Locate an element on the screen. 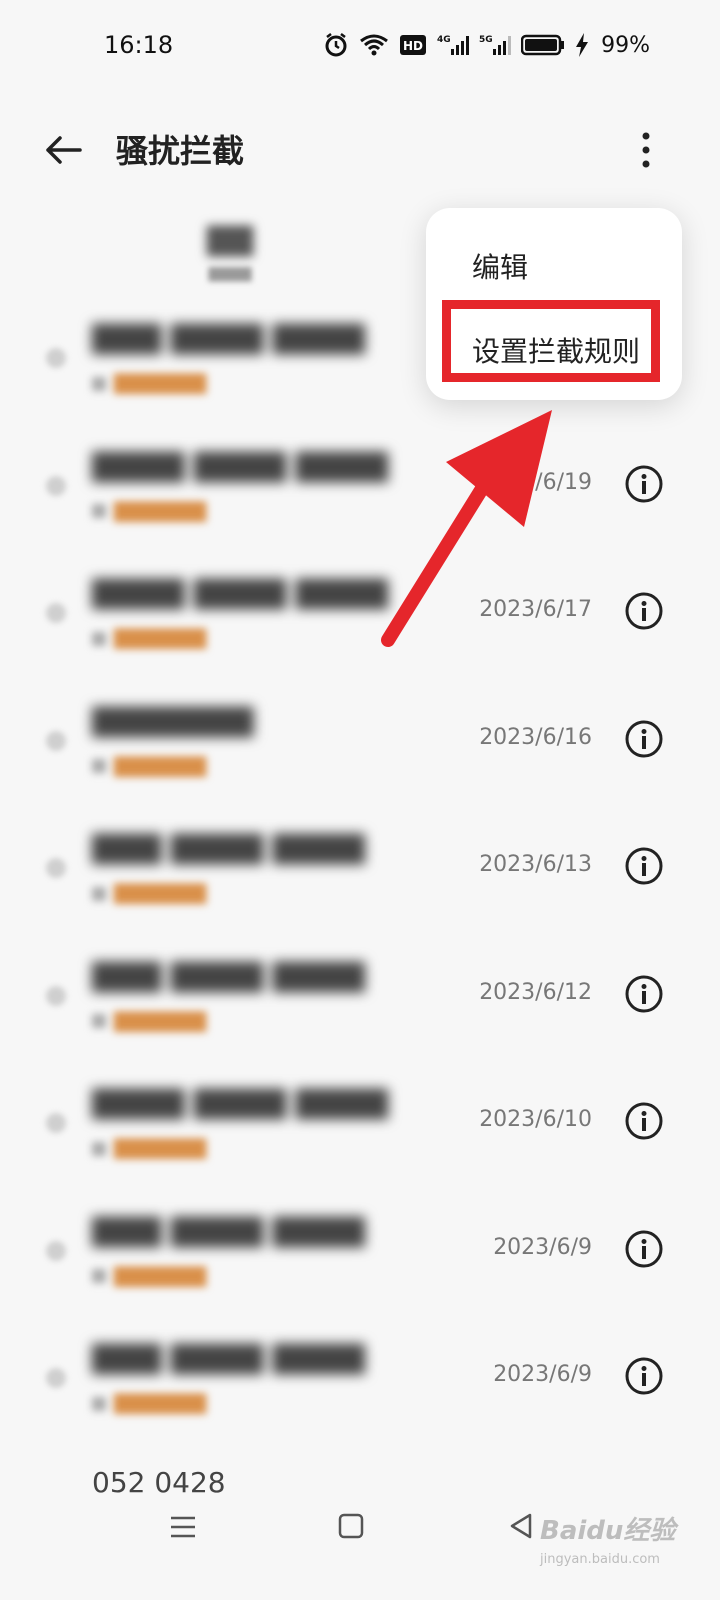 Image resolution: width=720 pixels, height=1600 pixels. watermark: Baidu经验 jingyan.baidu.com is located at coordinates (625, 1540).